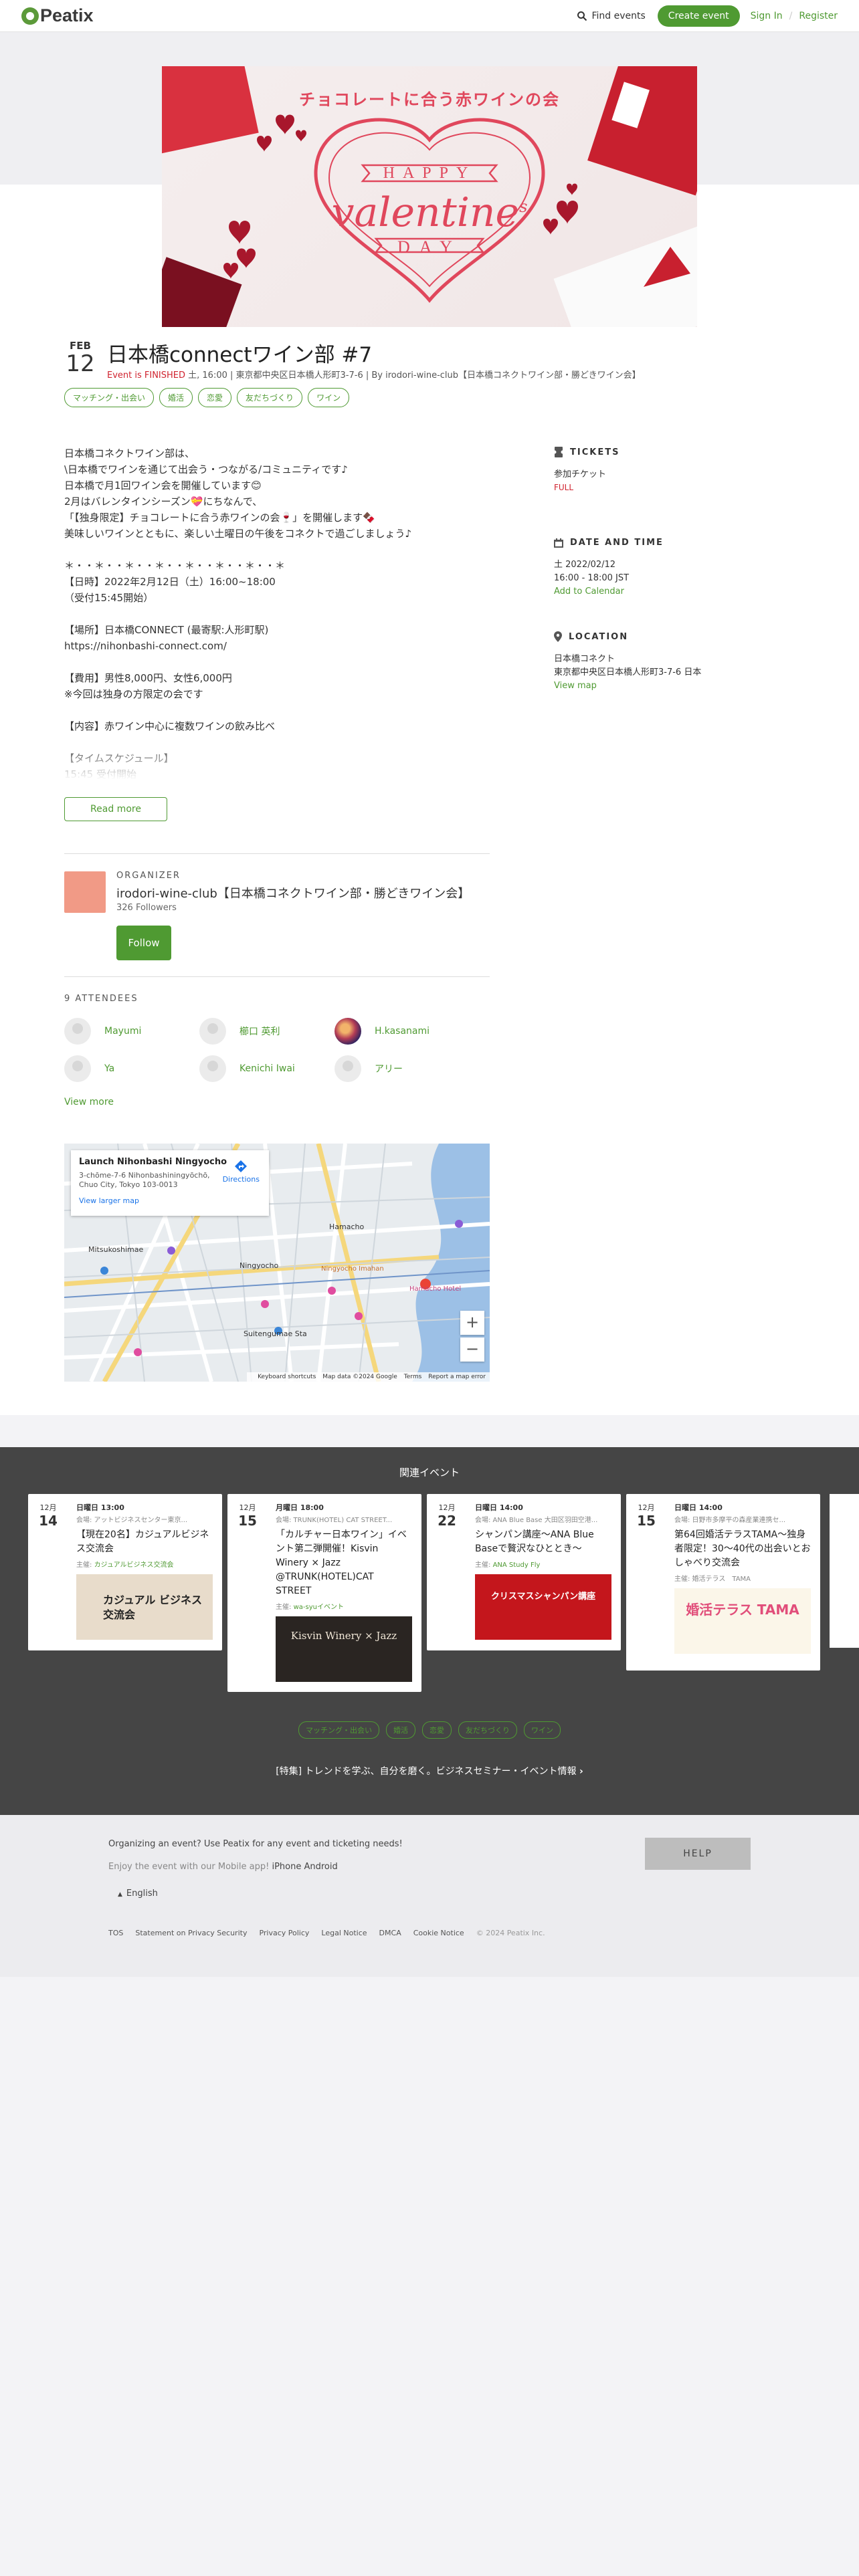 Image resolution: width=859 pixels, height=2576 pixels. I want to click on footer-link-dmca: DMCA, so click(390, 1933).